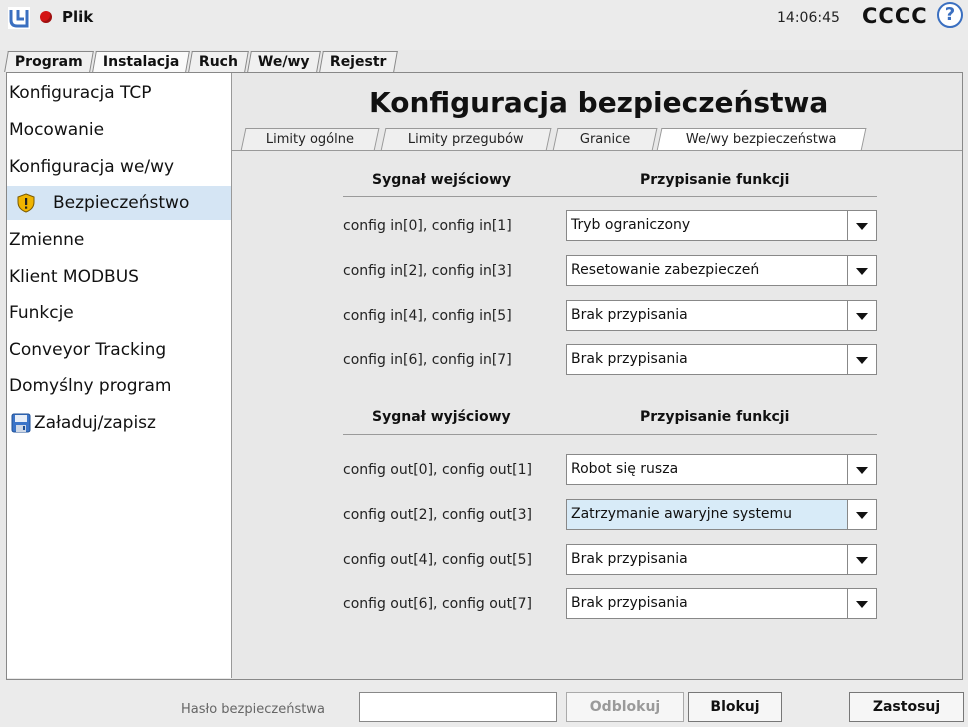 Image resolution: width=968 pixels, height=727 pixels. I want to click on tab-program: Program, so click(49, 61).